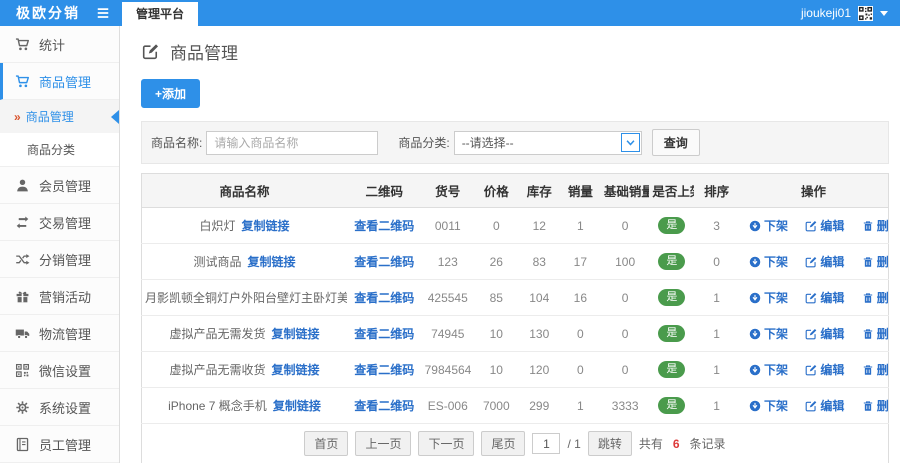 The image size is (900, 463). Describe the element at coordinates (676, 443) in the screenshot. I see `record-count: 6` at that location.